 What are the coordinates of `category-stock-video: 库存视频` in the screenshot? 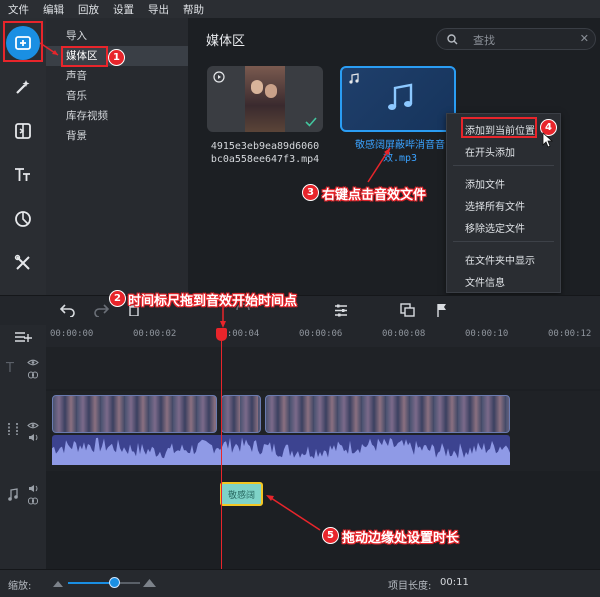 It's located at (117, 116).